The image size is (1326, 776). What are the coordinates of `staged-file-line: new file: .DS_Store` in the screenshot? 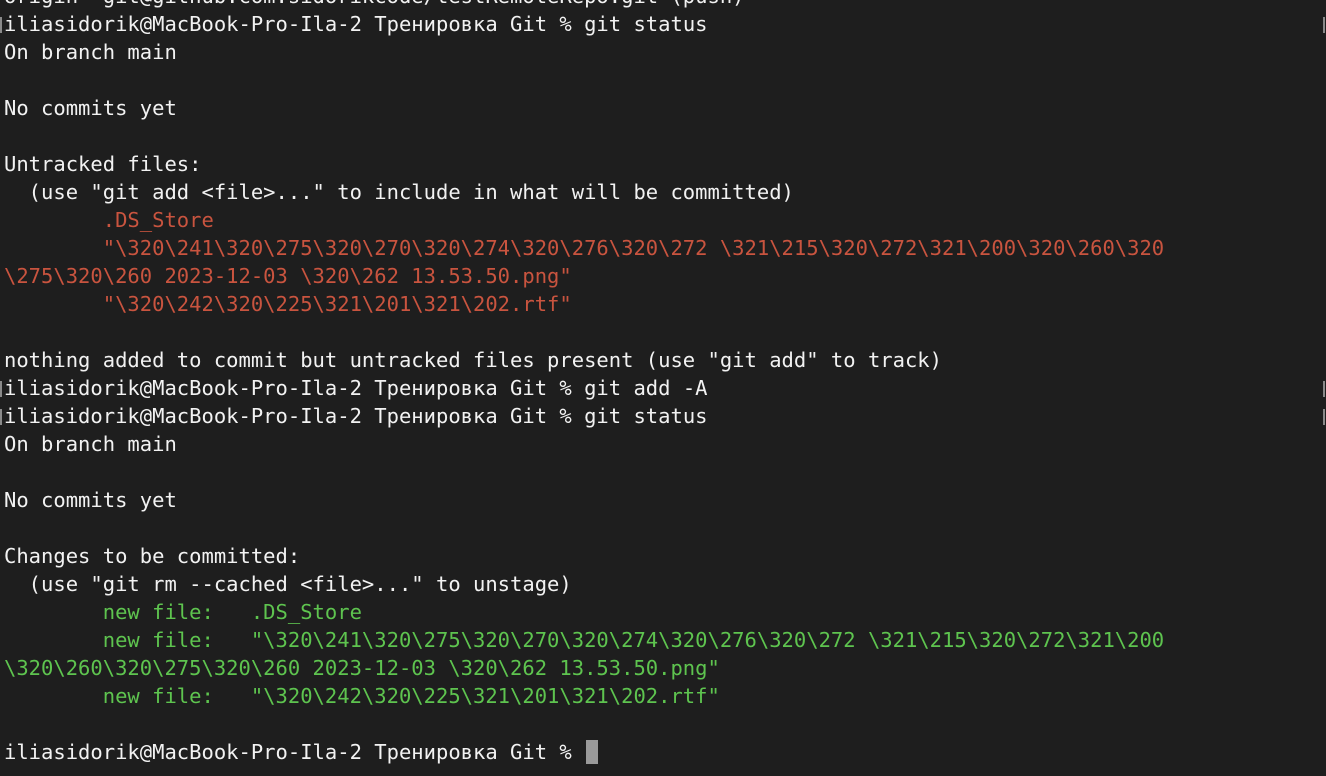 It's located at (183, 612).